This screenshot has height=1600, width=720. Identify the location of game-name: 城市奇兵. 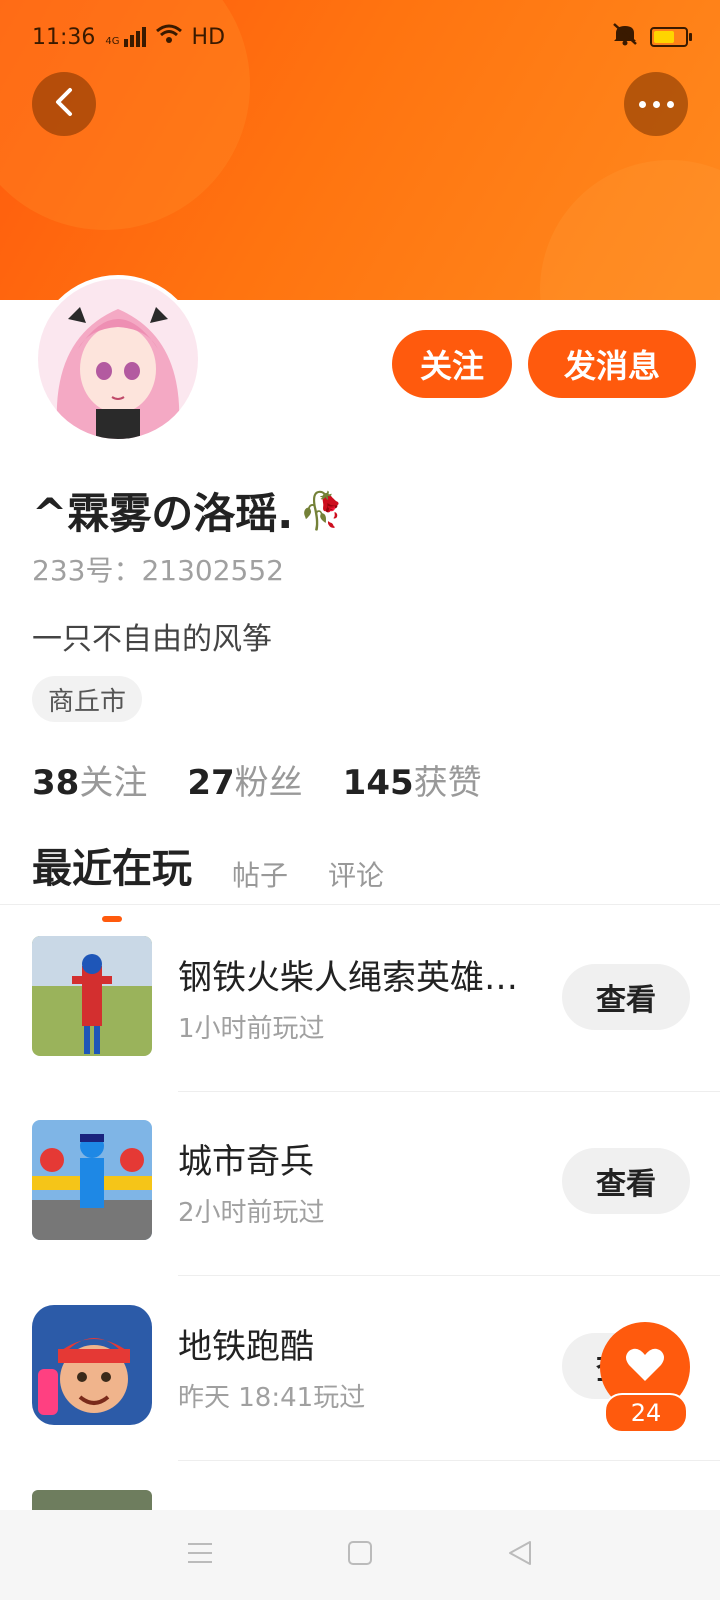
(246, 1162).